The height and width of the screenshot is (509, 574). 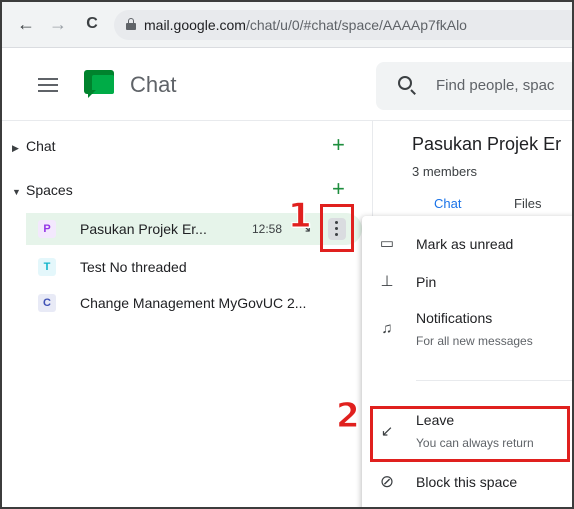 What do you see at coordinates (48, 85) in the screenshot?
I see `main-menu-icon` at bounding box center [48, 85].